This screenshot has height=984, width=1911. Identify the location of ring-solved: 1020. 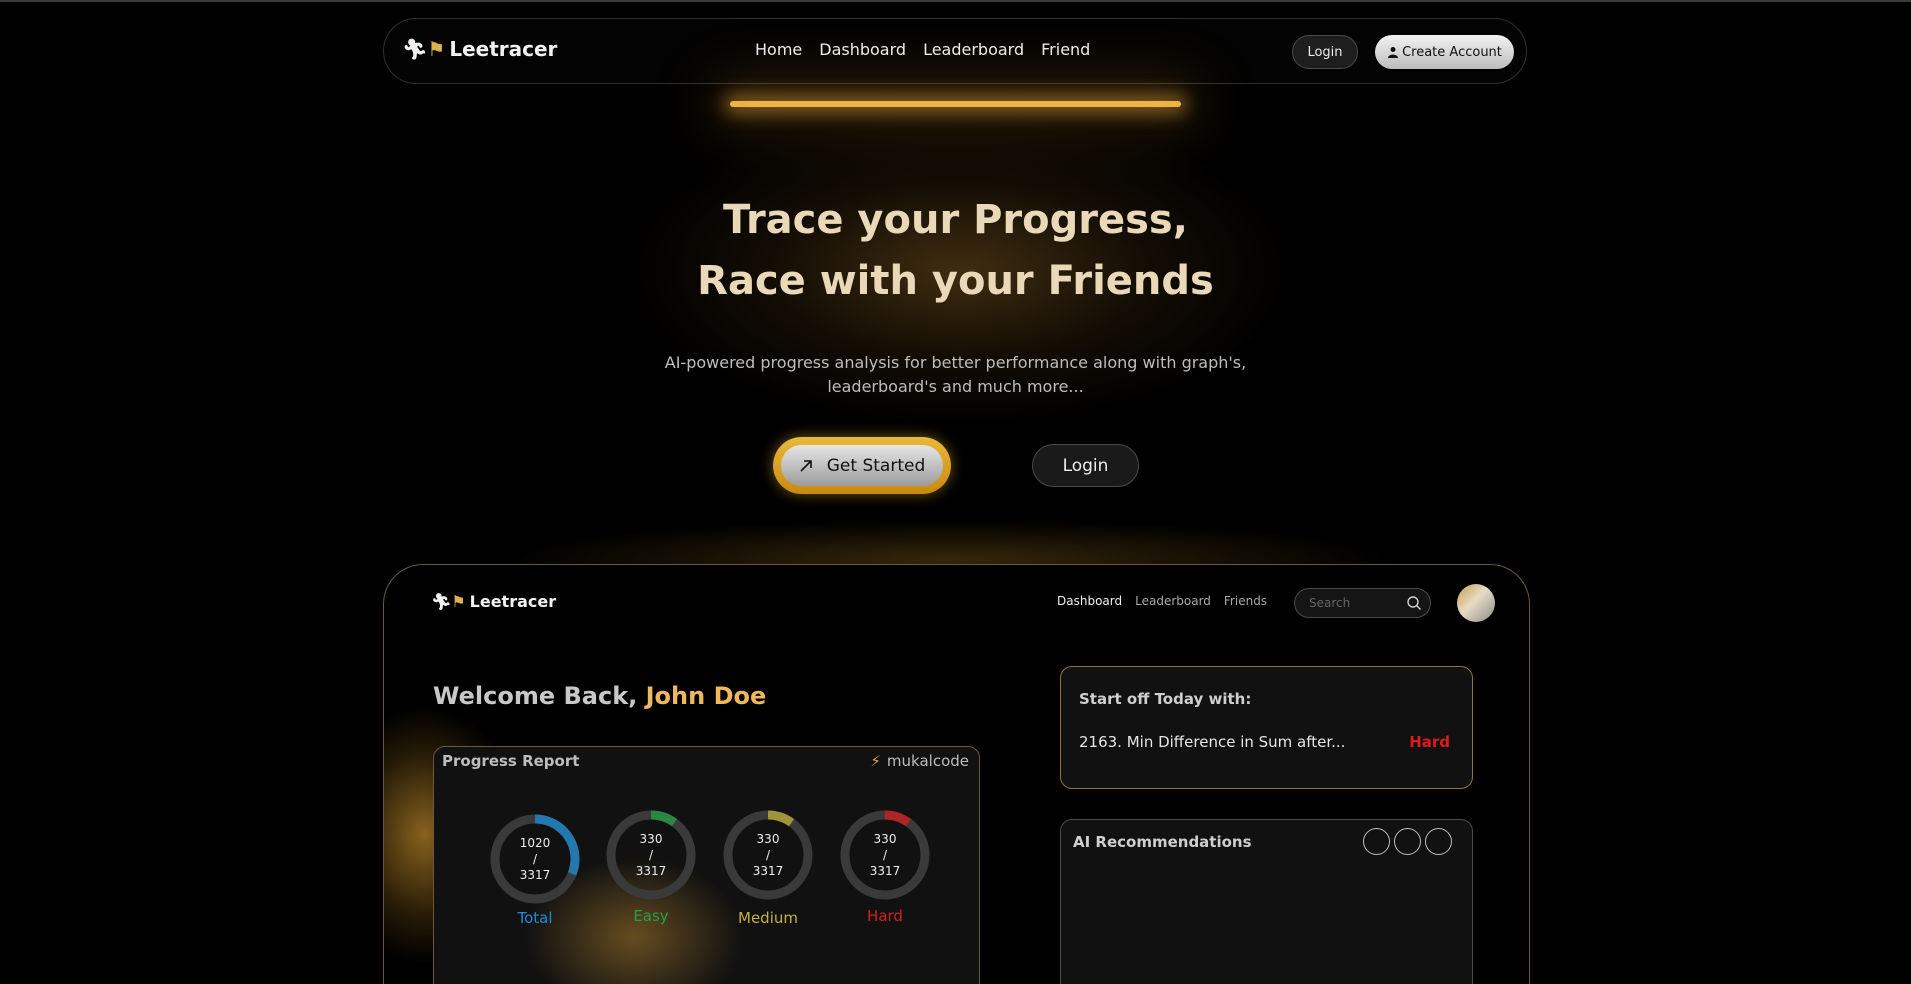
(535, 843).